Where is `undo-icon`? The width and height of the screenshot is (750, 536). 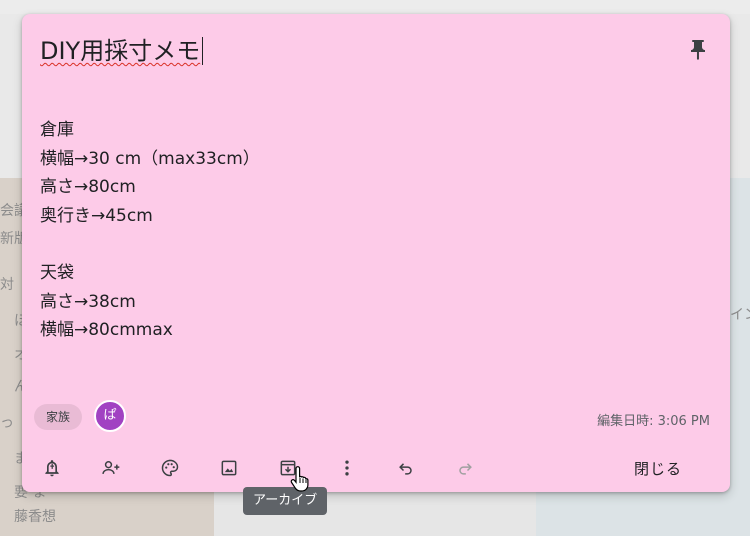
undo-icon is located at coordinates (405, 469).